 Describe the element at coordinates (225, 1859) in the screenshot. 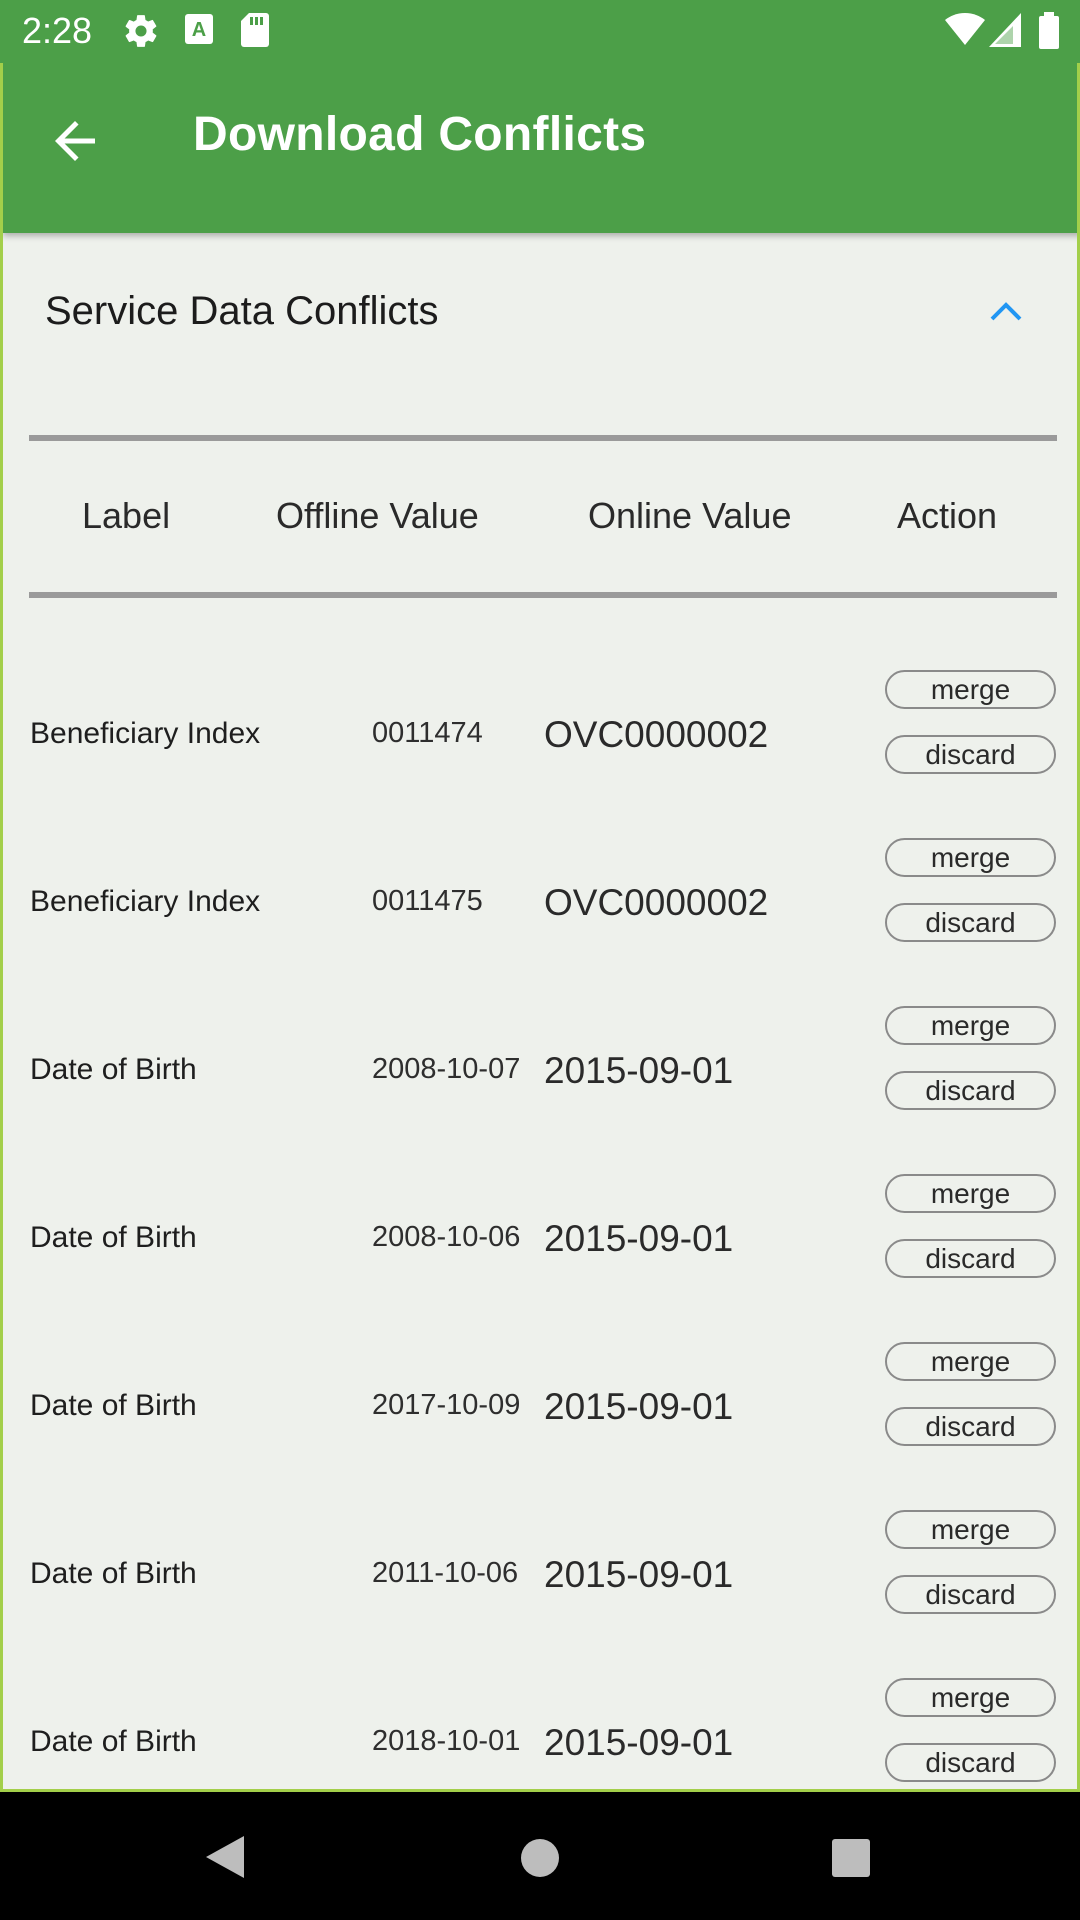

I see `back-triangle-icon` at that location.